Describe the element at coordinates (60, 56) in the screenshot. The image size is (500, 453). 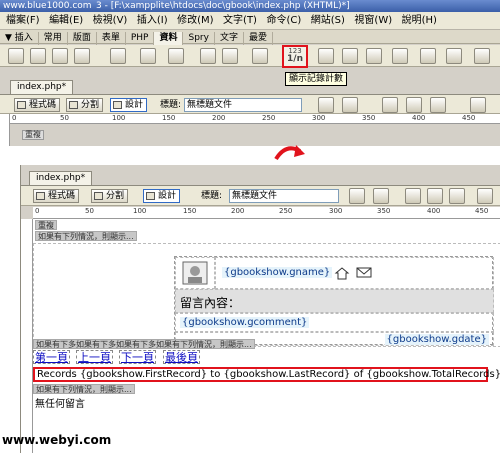
I see `dynamic-data-icon` at that location.